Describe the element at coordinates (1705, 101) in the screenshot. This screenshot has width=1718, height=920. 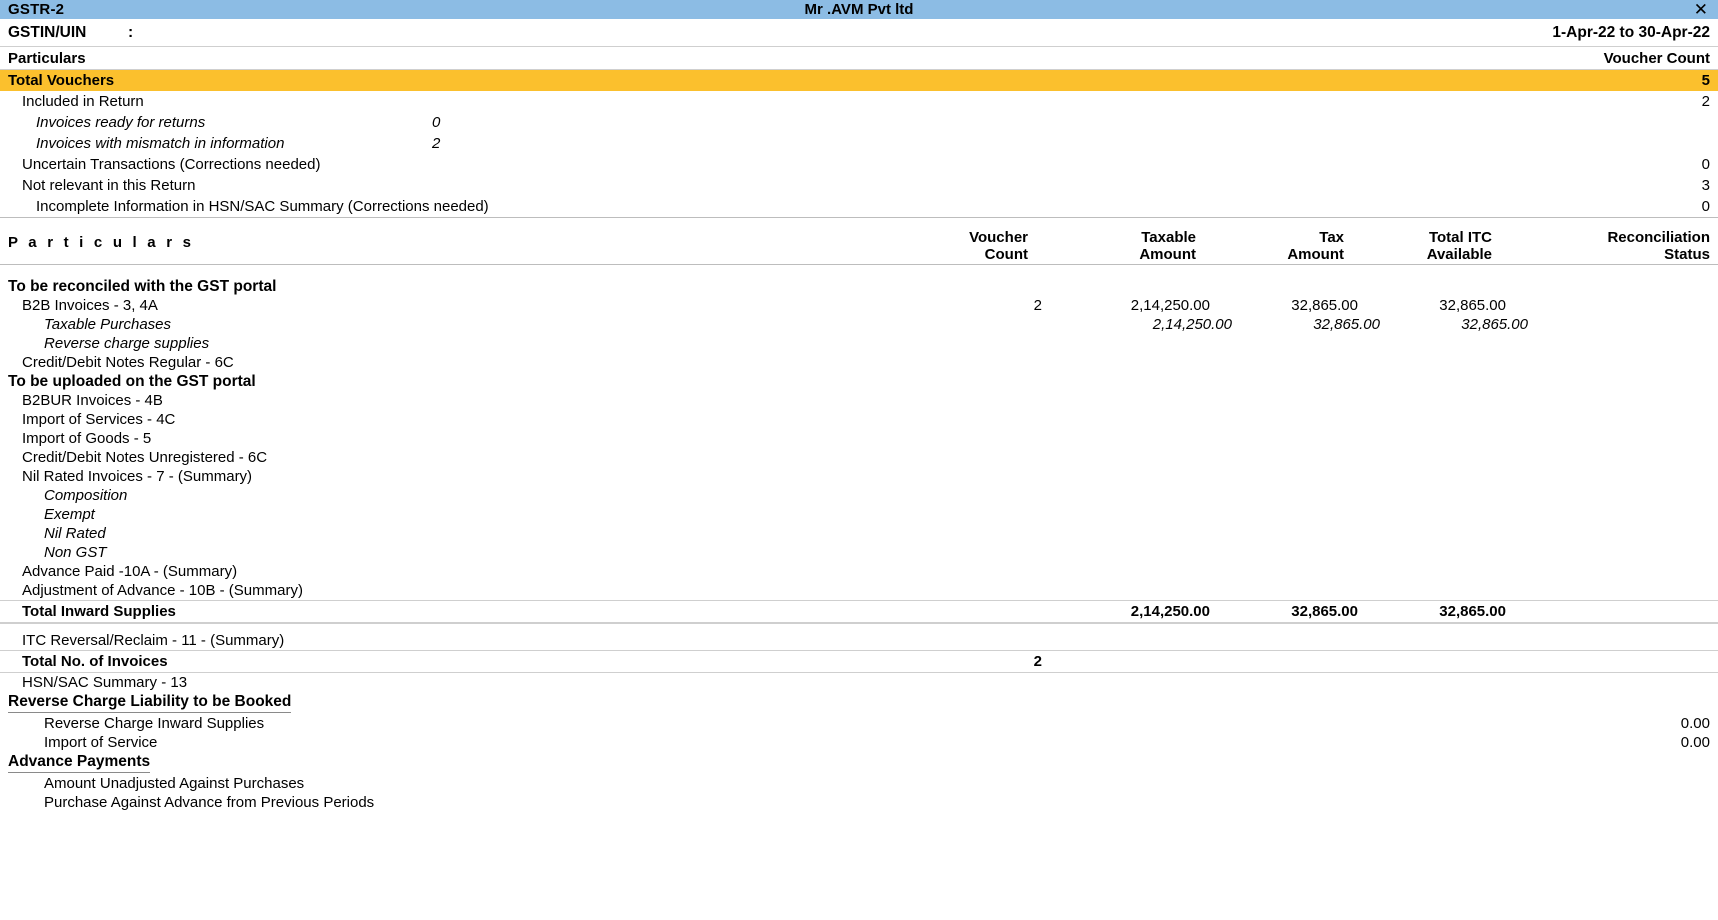
I see `summary-row-value: 2` at that location.